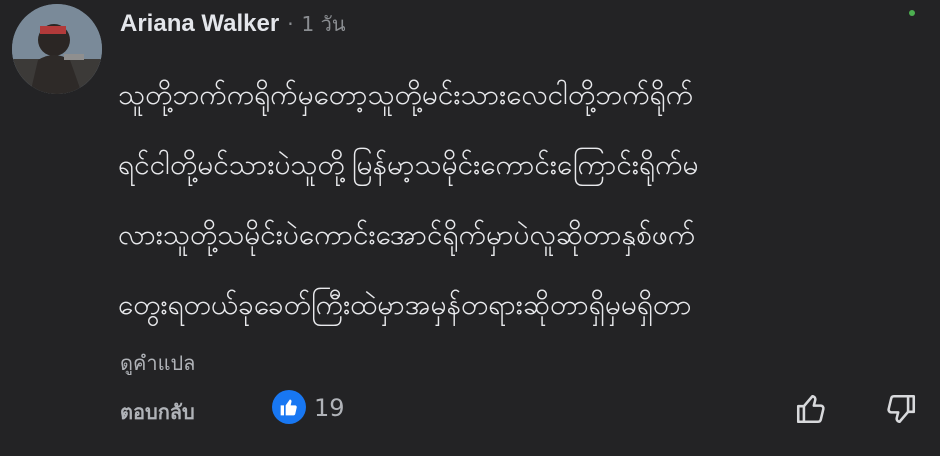  I want to click on like-badge-icon, so click(289, 407).